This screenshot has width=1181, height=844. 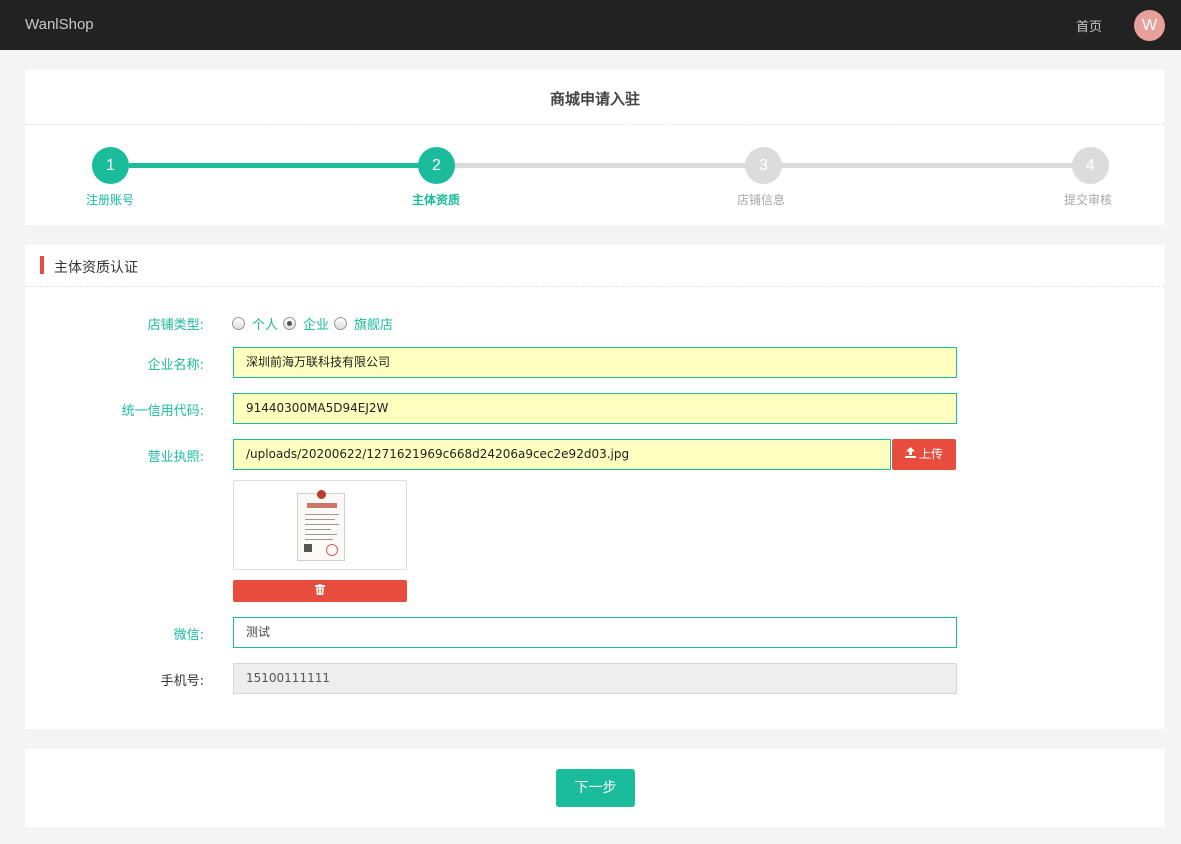 I want to click on company-name-label: 企业名称:, so click(x=175, y=365).